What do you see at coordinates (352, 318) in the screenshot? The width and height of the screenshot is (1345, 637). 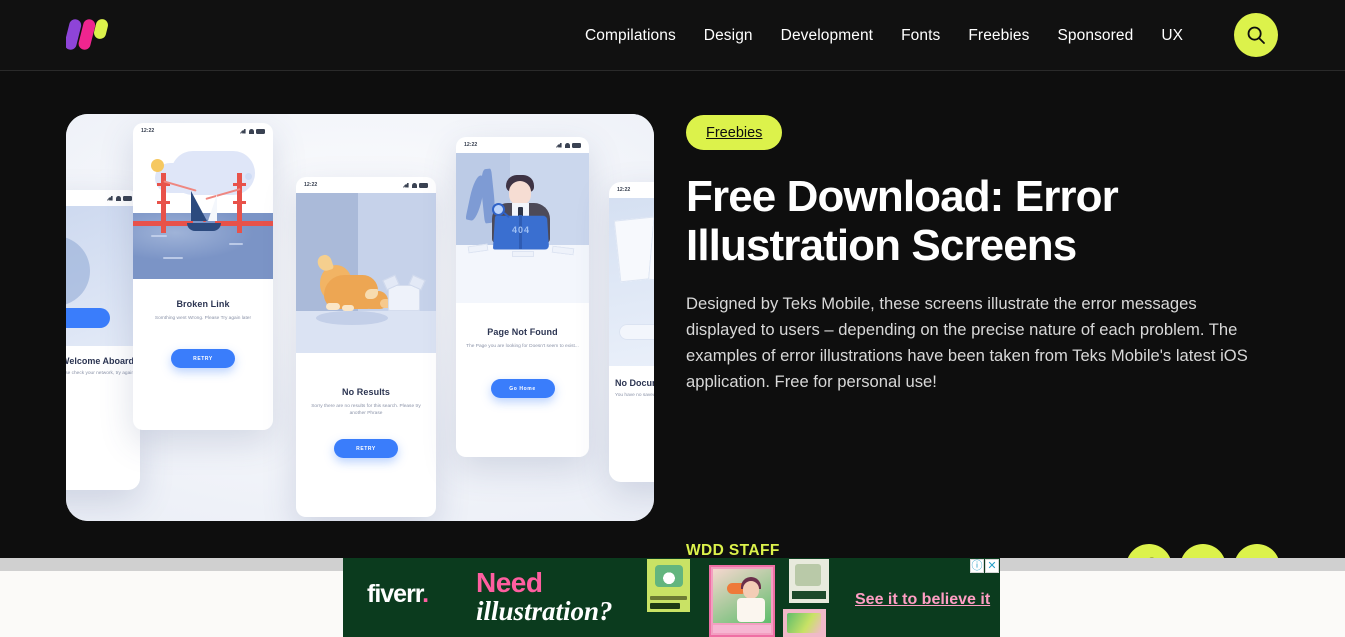 I see `shadow-shape` at bounding box center [352, 318].